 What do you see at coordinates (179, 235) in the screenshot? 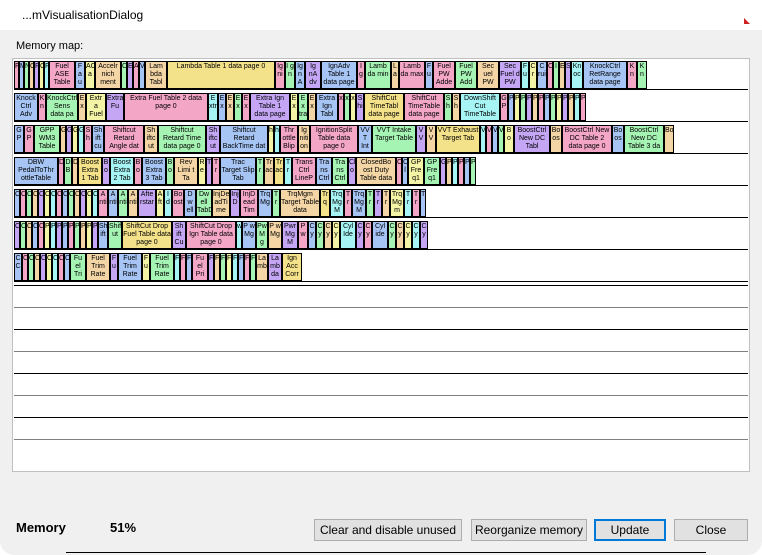
I see `memory-block: Sh ift Cu` at bounding box center [179, 235].